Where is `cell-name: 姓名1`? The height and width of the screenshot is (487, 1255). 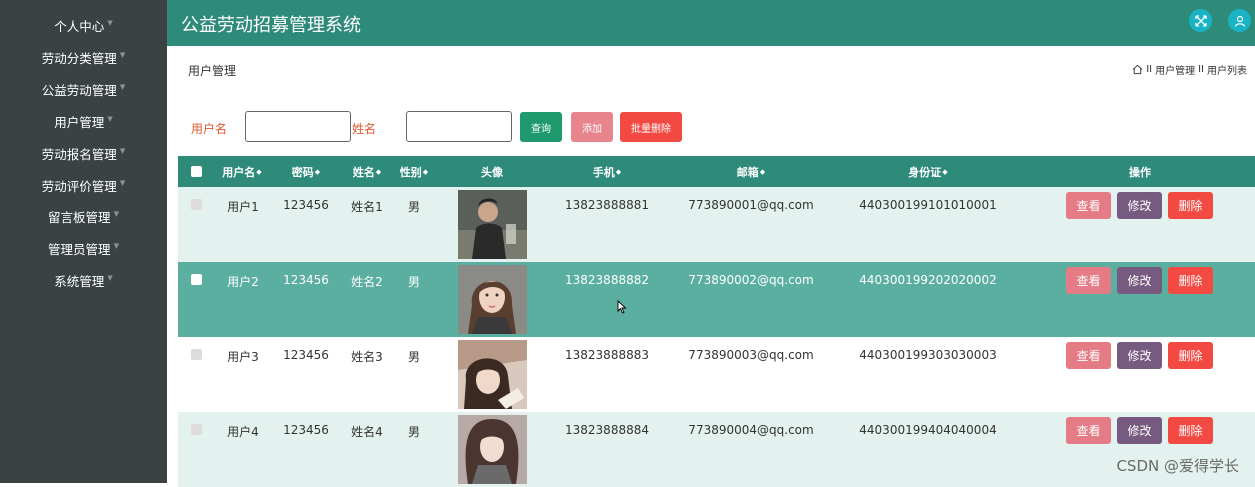
cell-name: 姓名1 is located at coordinates (367, 207).